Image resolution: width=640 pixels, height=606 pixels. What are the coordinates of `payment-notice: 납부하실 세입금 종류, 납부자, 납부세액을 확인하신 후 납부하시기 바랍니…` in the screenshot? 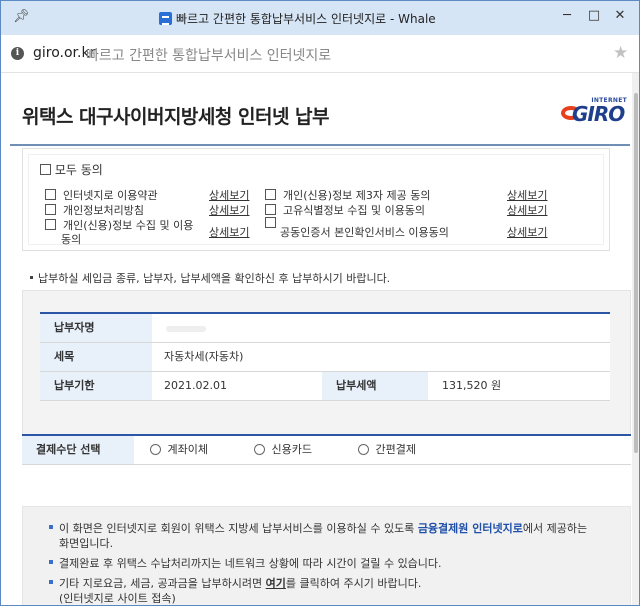 It's located at (210, 278).